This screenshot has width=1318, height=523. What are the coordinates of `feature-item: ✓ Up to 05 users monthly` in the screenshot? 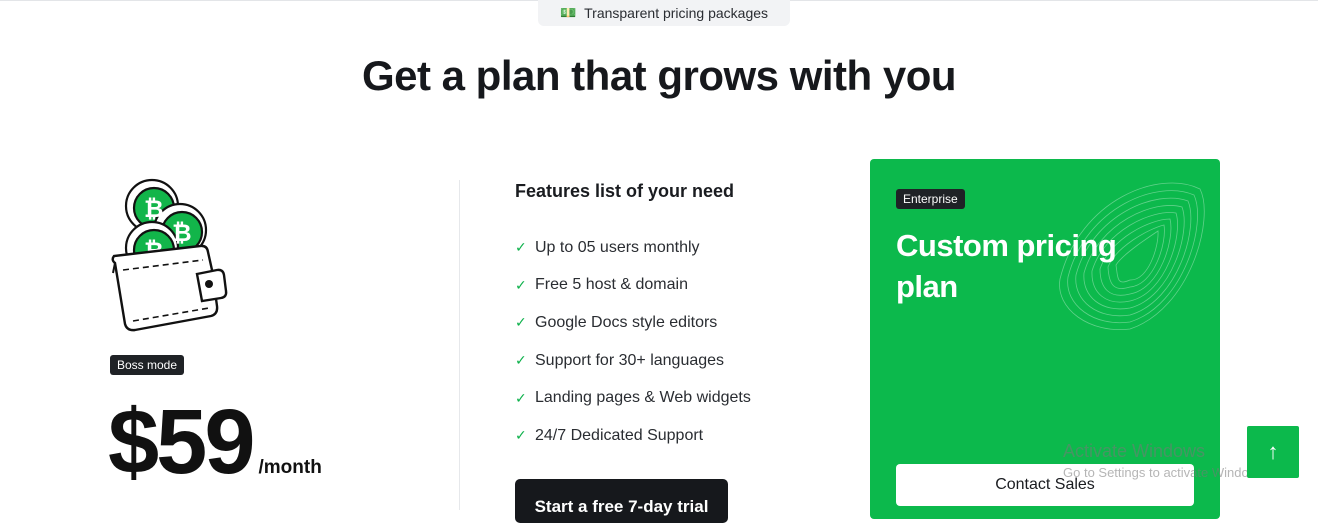 It's located at (633, 248).